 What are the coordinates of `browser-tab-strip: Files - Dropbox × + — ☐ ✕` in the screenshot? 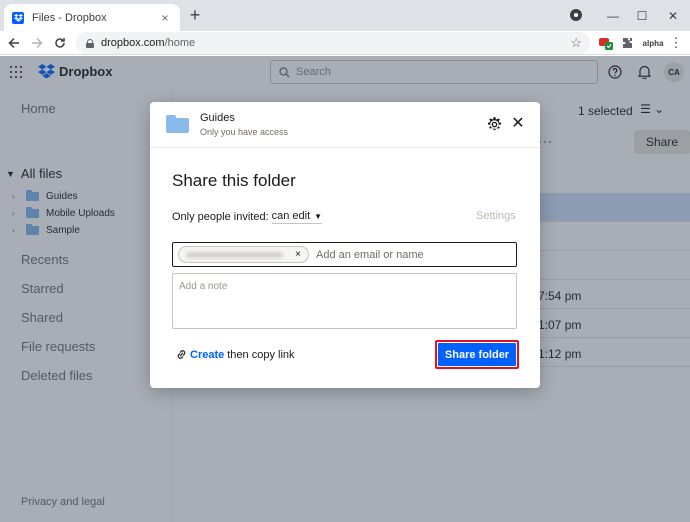 It's located at (345, 15).